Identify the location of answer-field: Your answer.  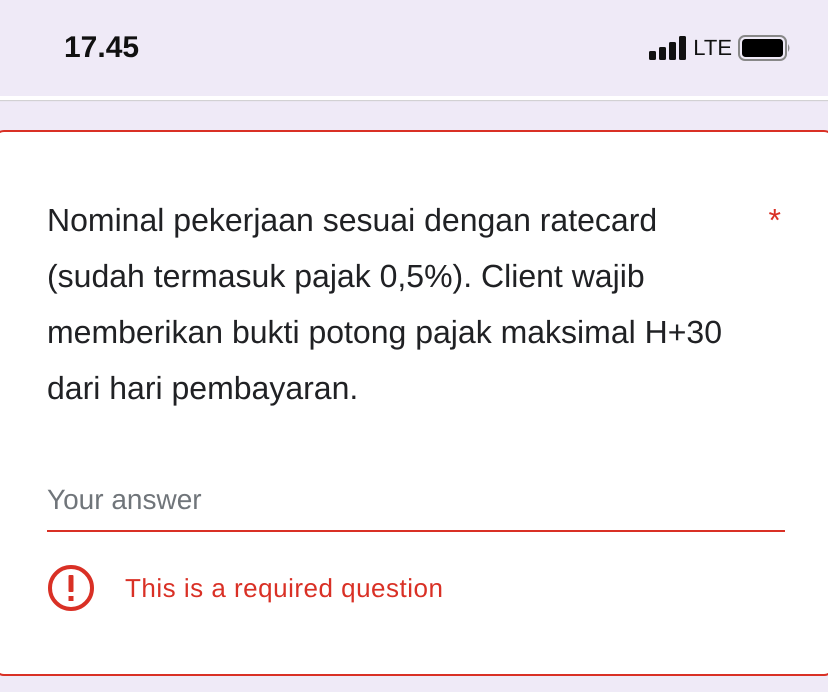
(416, 504).